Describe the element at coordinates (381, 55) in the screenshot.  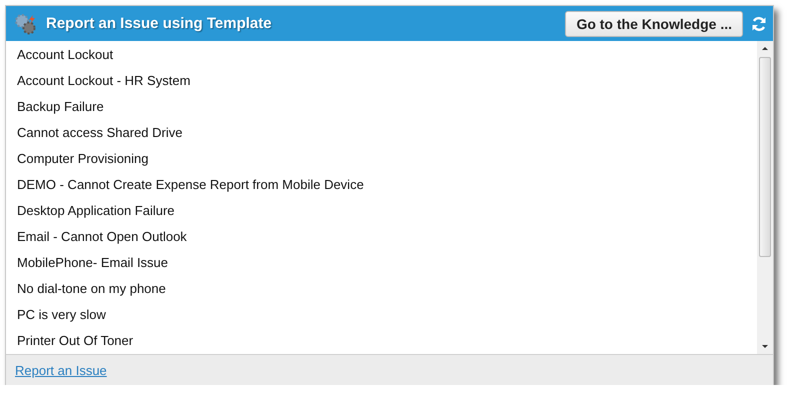
I see `template-item: Account Lockout` at that location.